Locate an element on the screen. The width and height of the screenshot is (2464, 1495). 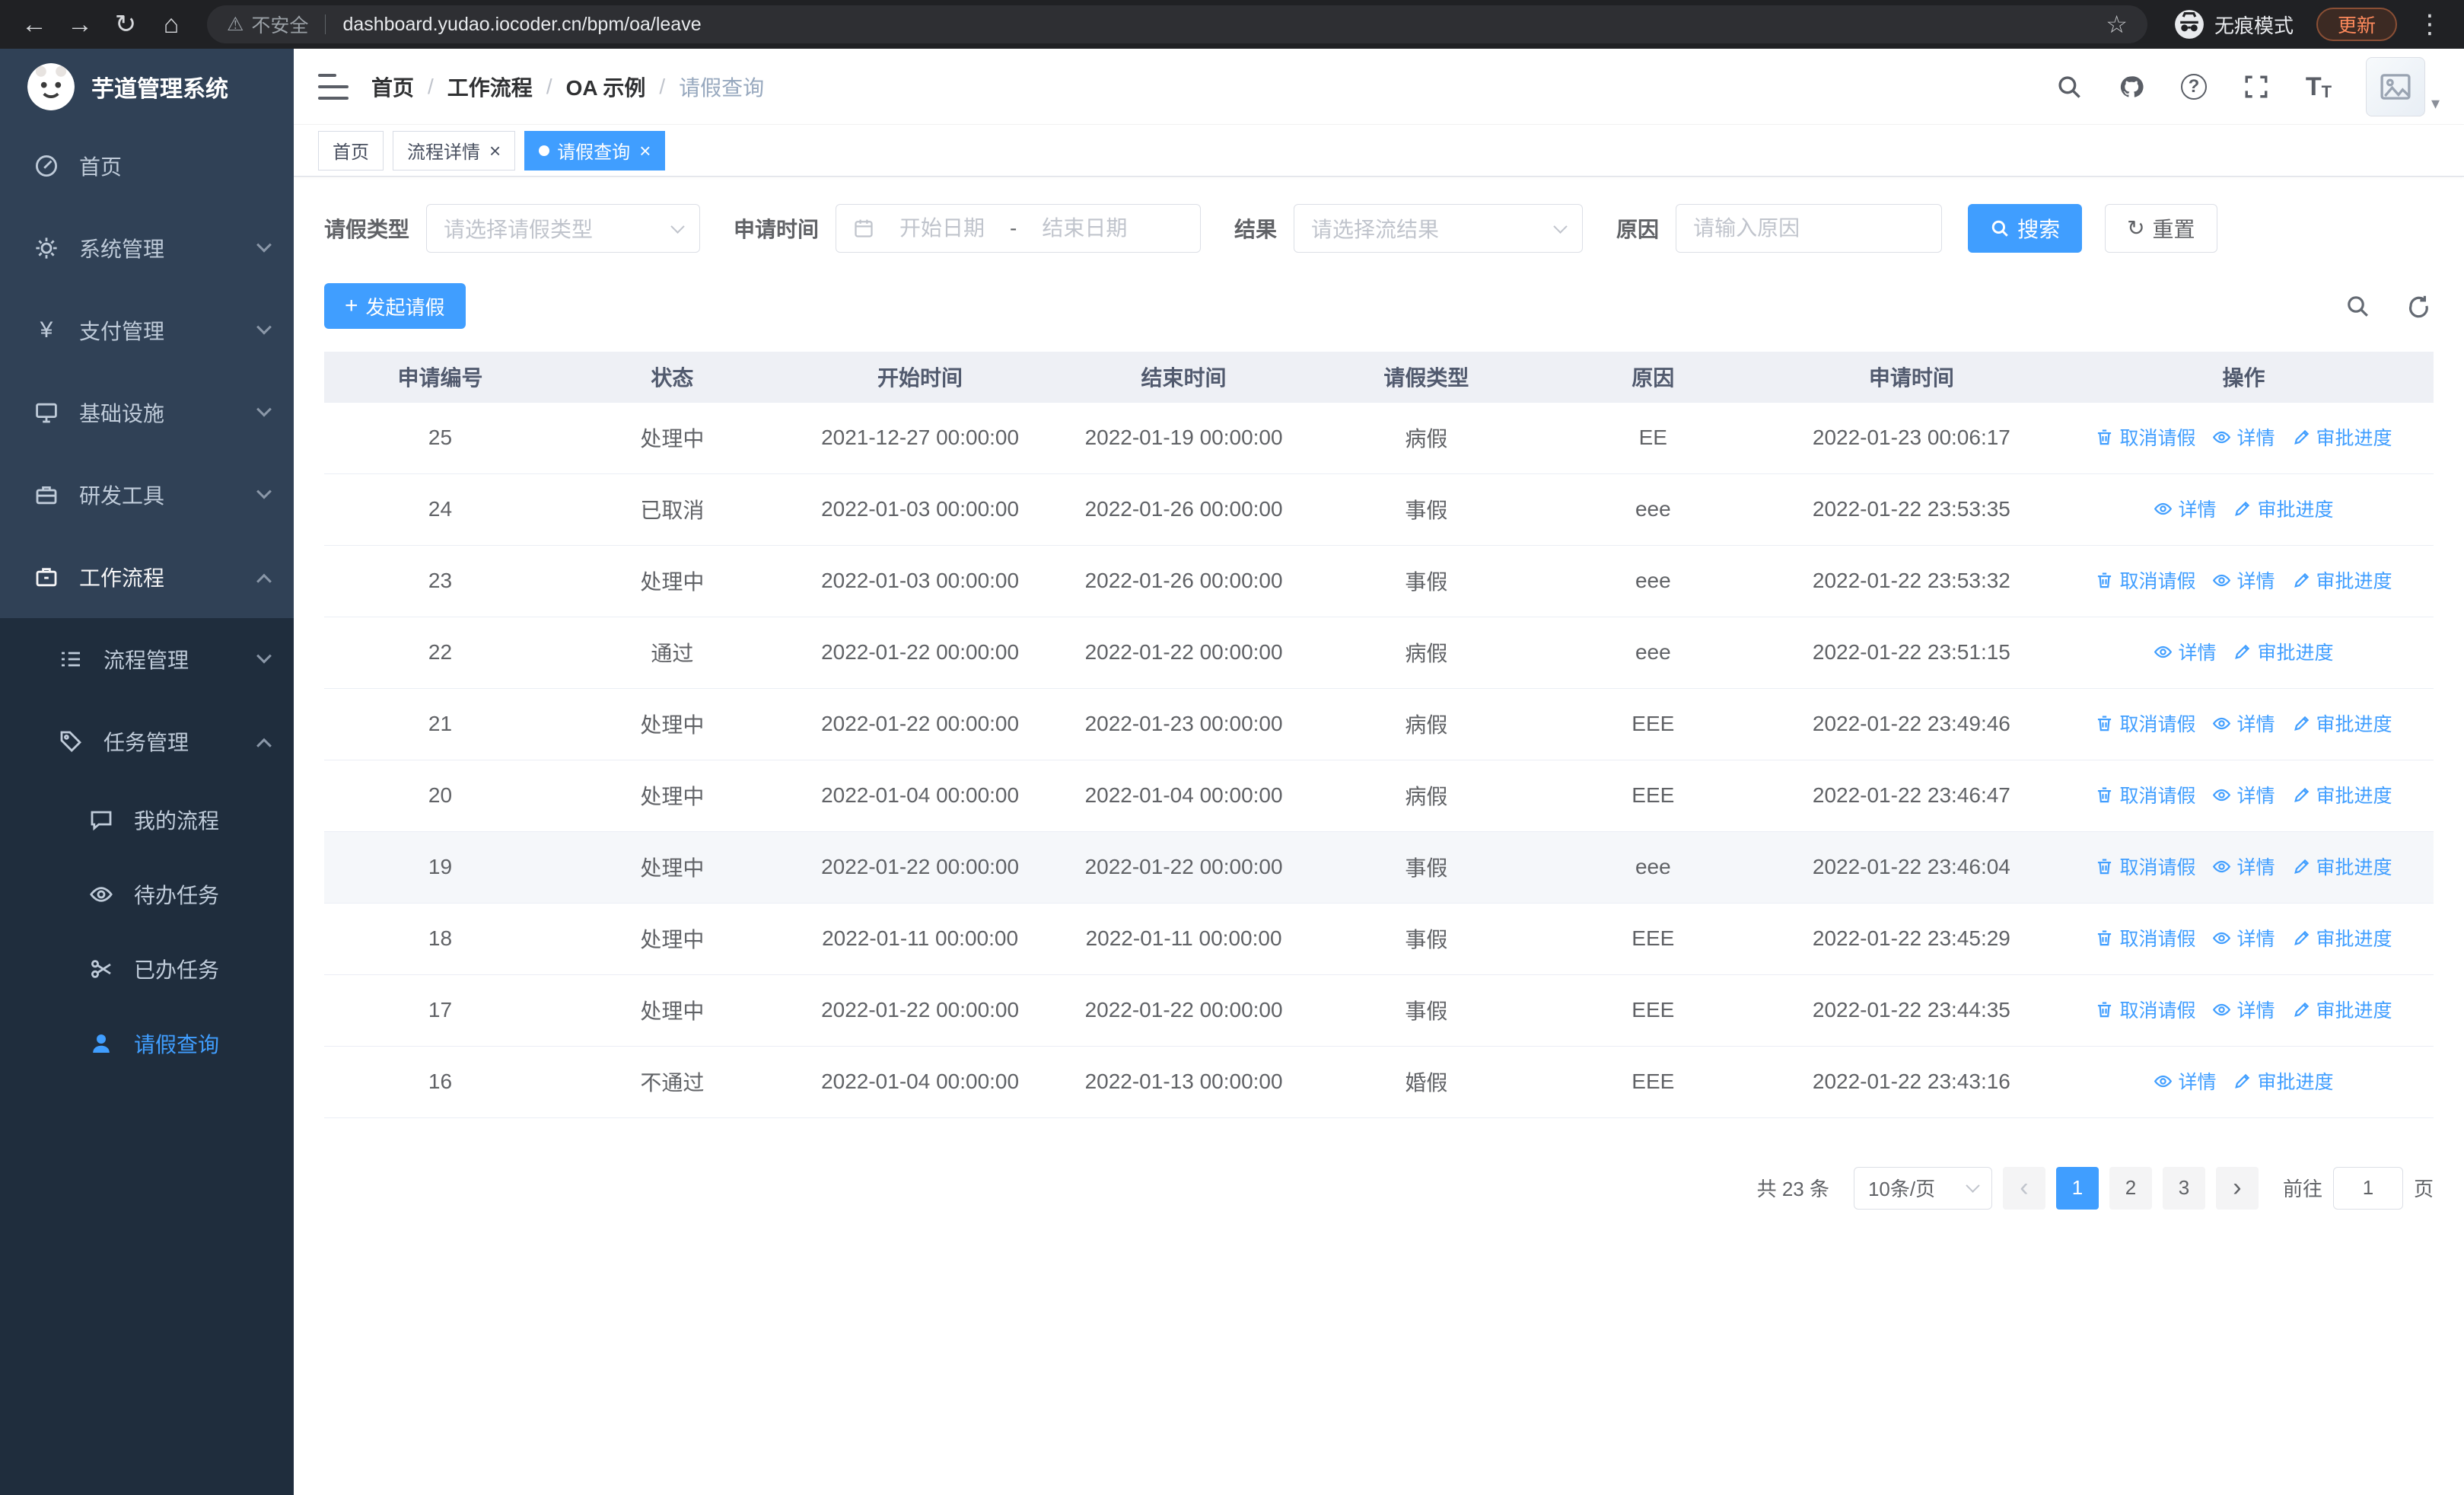
cell-leave-type: 事假 is located at coordinates (1426, 1011).